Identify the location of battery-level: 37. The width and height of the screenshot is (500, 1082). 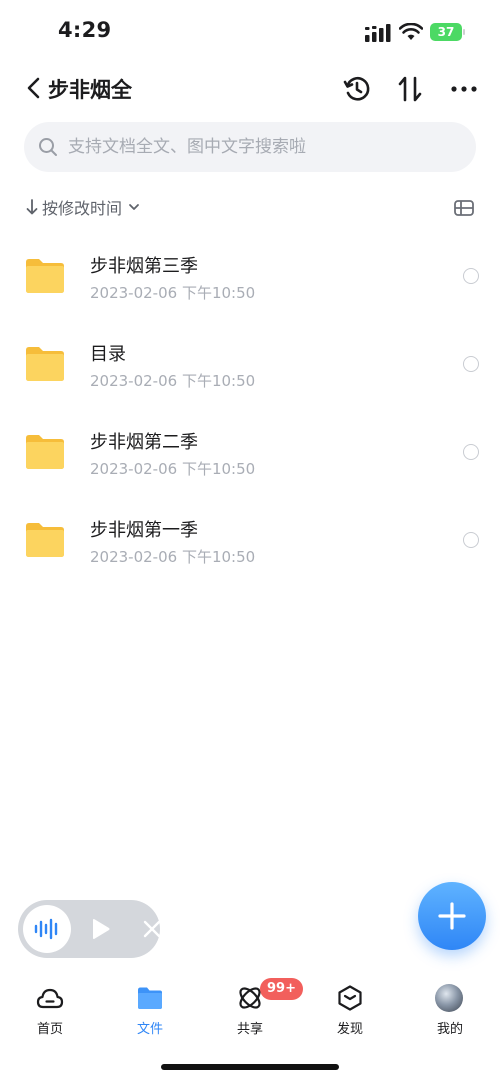
(446, 32).